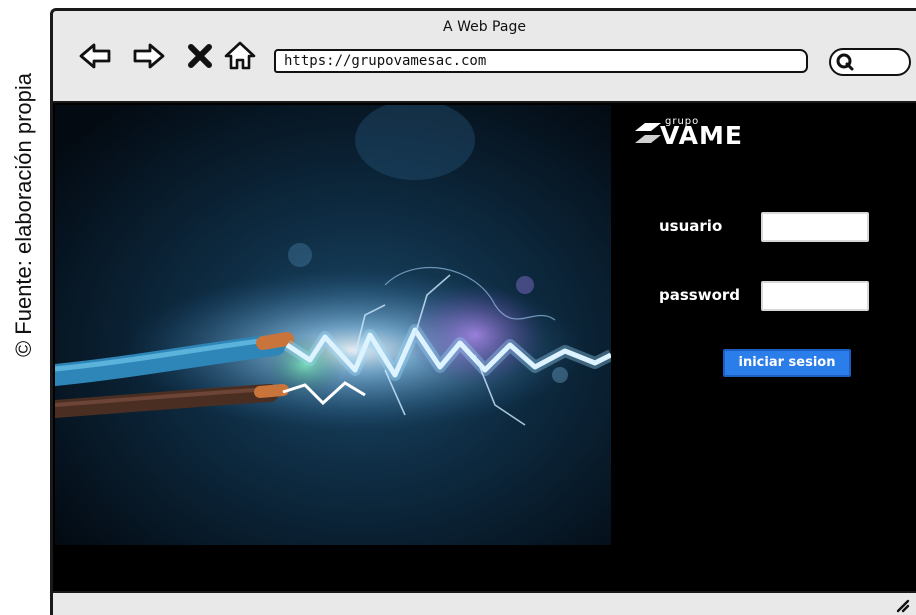  Describe the element at coordinates (815, 227) in the screenshot. I see `username-field` at that location.